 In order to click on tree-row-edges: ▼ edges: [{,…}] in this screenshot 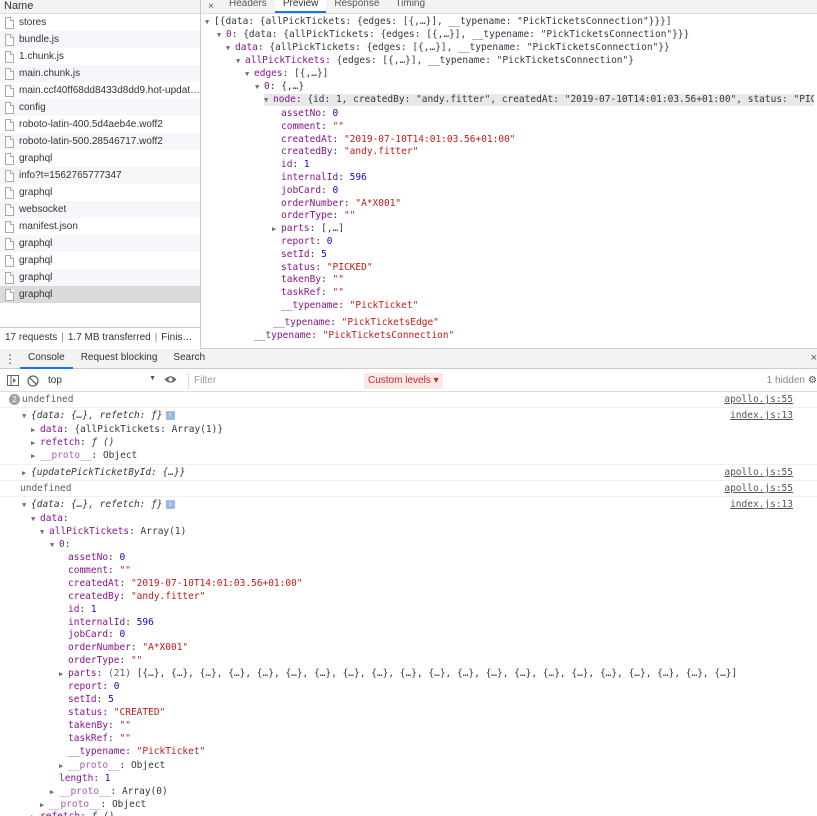, I will do `click(286, 74)`.